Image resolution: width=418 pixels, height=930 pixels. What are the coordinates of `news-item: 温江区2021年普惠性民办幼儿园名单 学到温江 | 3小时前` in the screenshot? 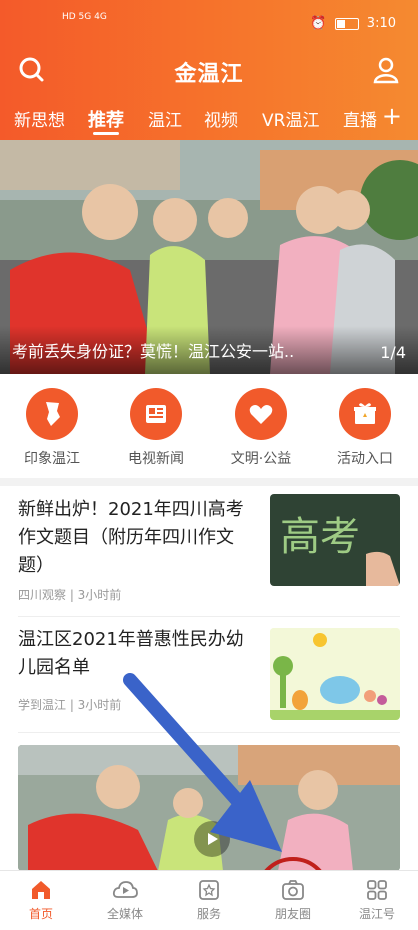 It's located at (209, 676).